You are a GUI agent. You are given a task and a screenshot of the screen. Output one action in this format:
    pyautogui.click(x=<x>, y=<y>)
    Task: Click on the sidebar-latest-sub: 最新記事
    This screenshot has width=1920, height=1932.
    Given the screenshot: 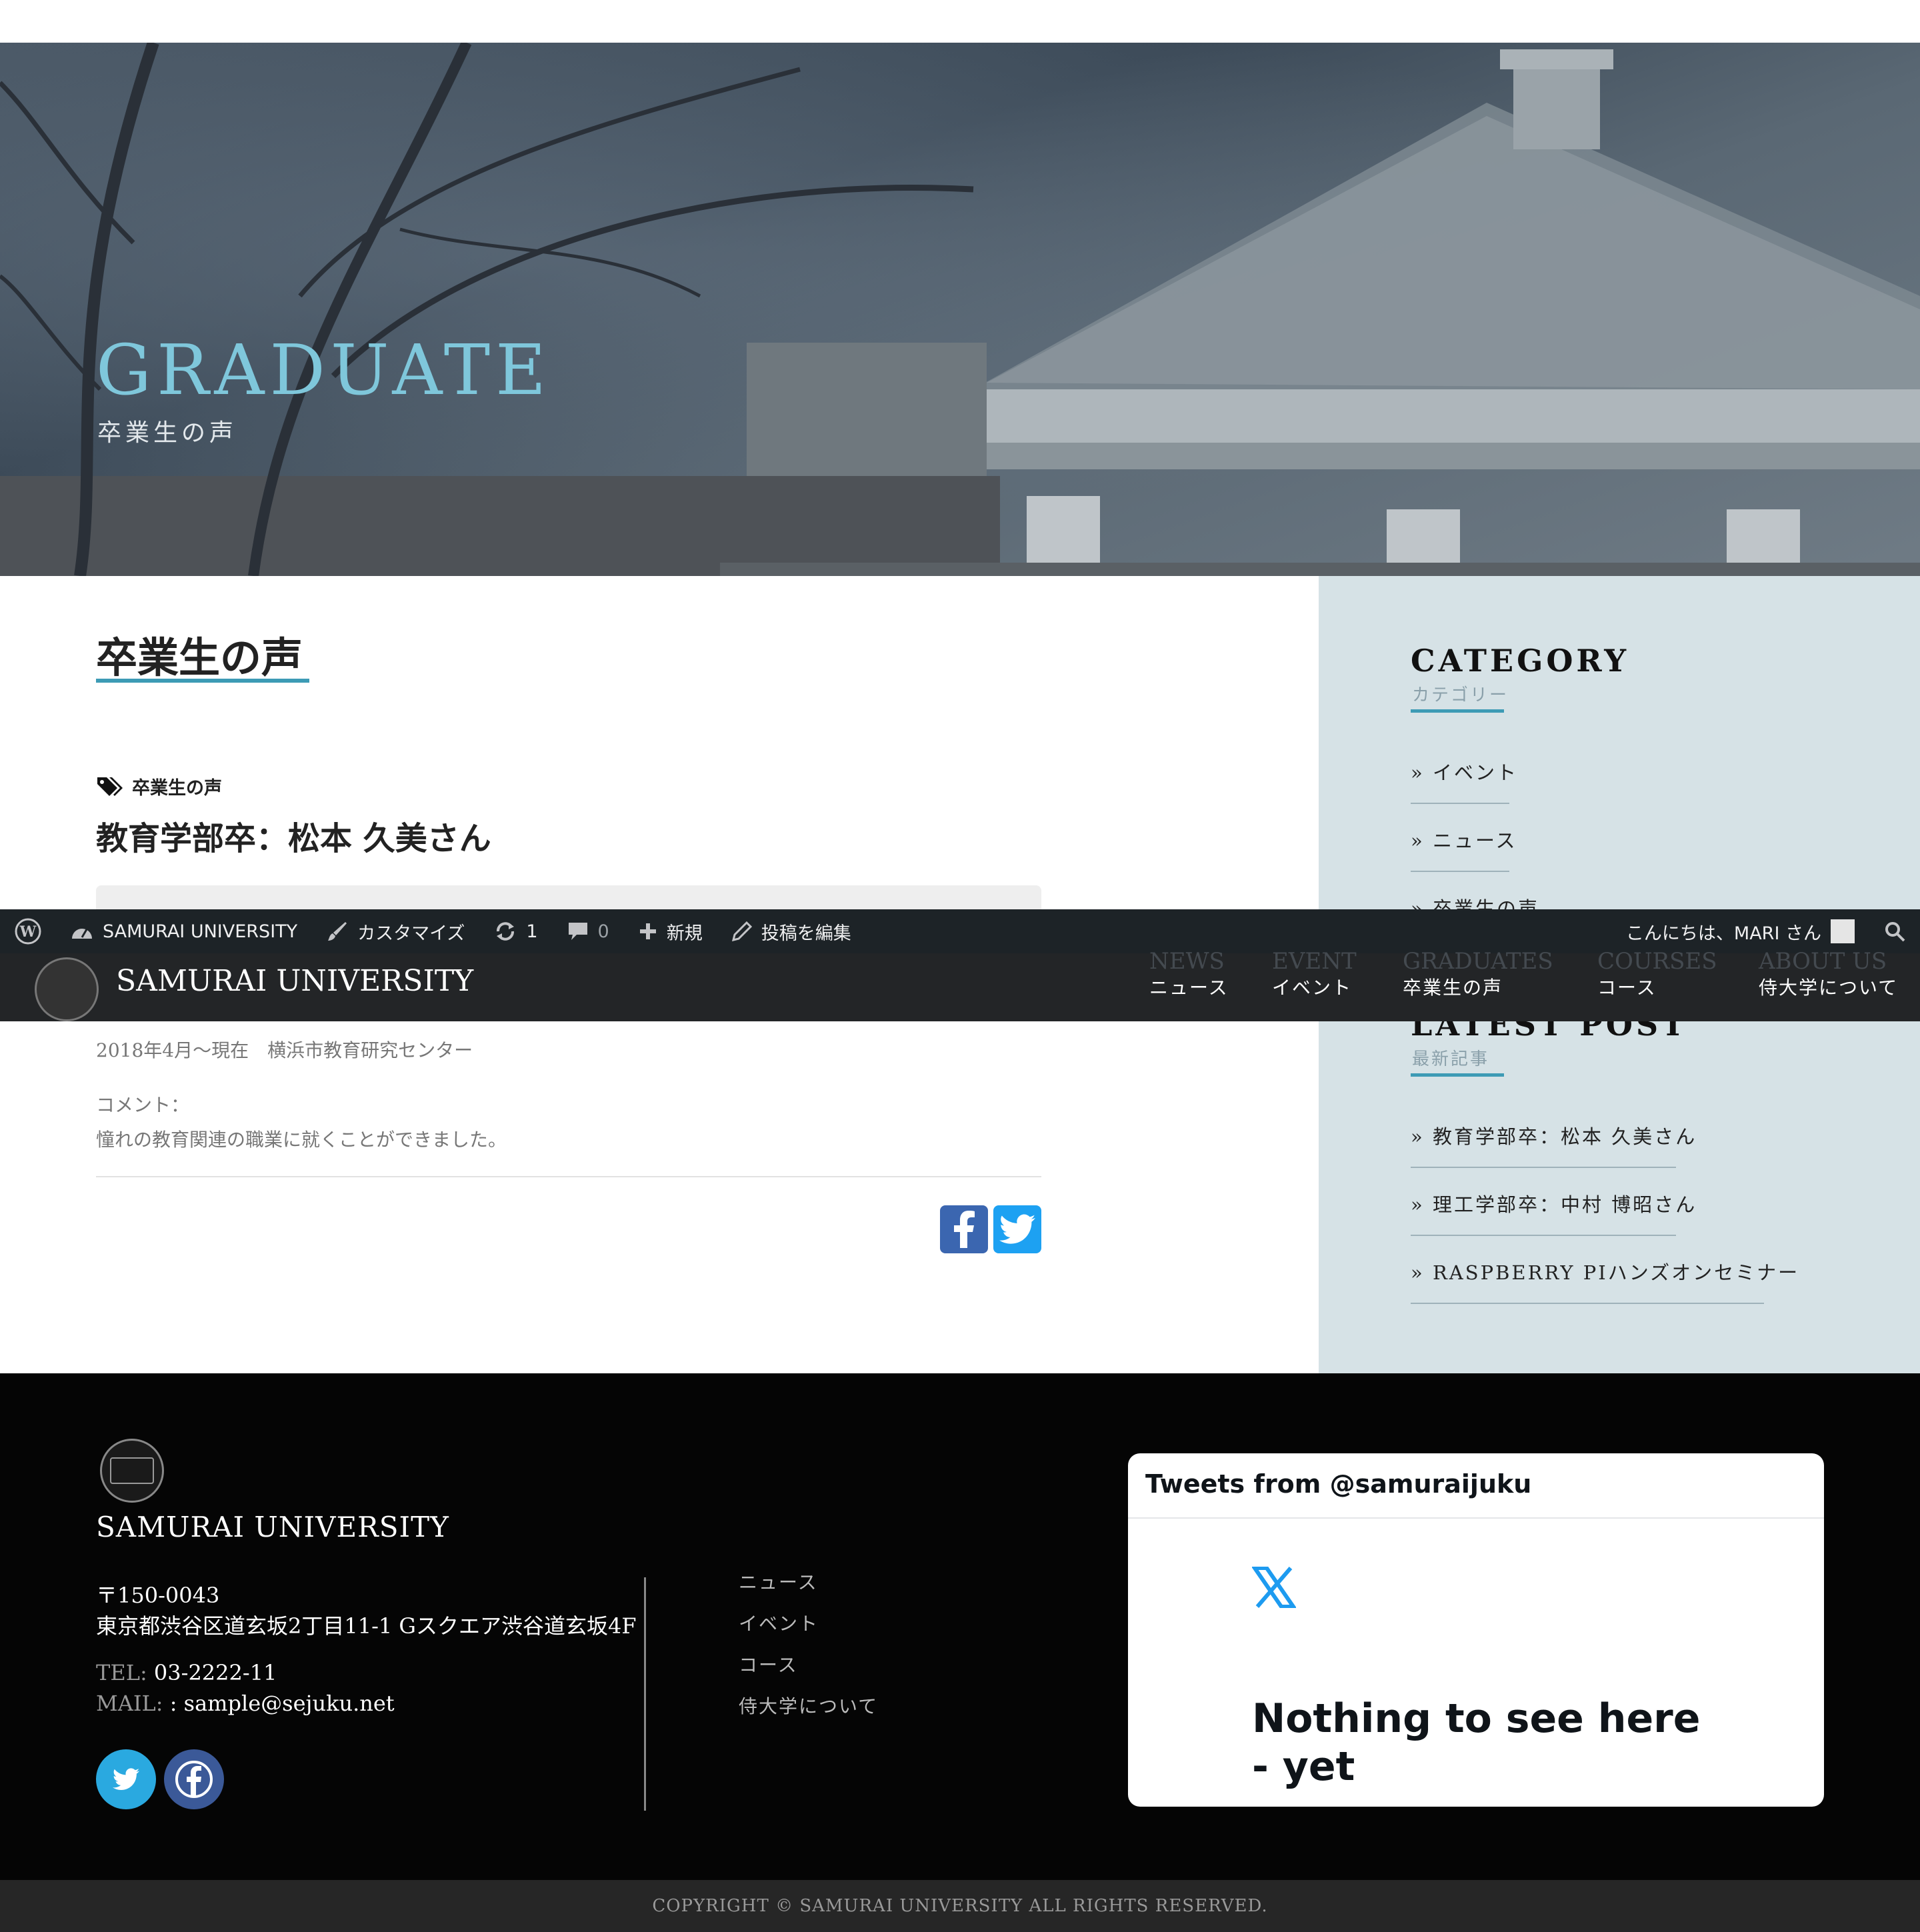 What is the action you would take?
    pyautogui.click(x=1451, y=1059)
    